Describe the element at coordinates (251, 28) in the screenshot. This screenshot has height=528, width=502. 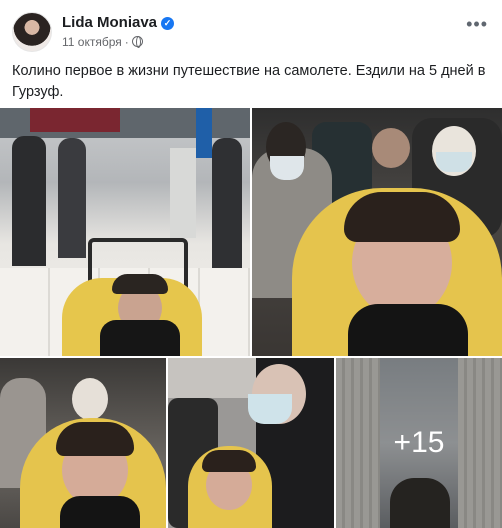
I see `post-header: Lida Moniava ✓ 11 октября · •••` at that location.